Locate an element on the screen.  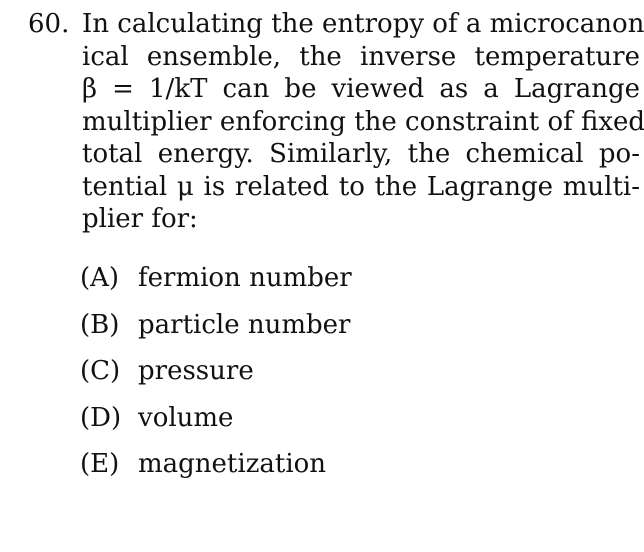
answer-choice-b: (B) particle number is located at coordinates (216, 332).